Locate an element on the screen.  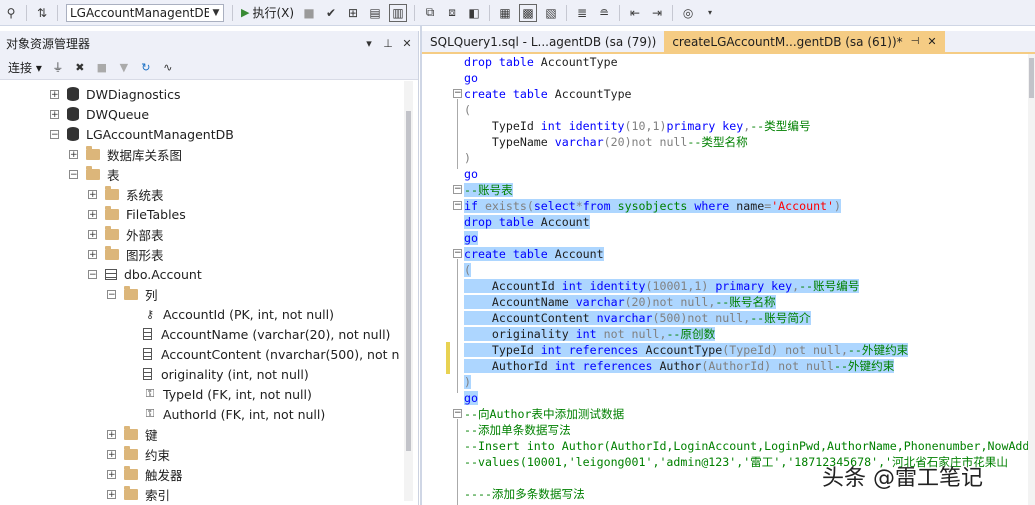
tree-node: + 约束 is located at coordinates (138, 454).